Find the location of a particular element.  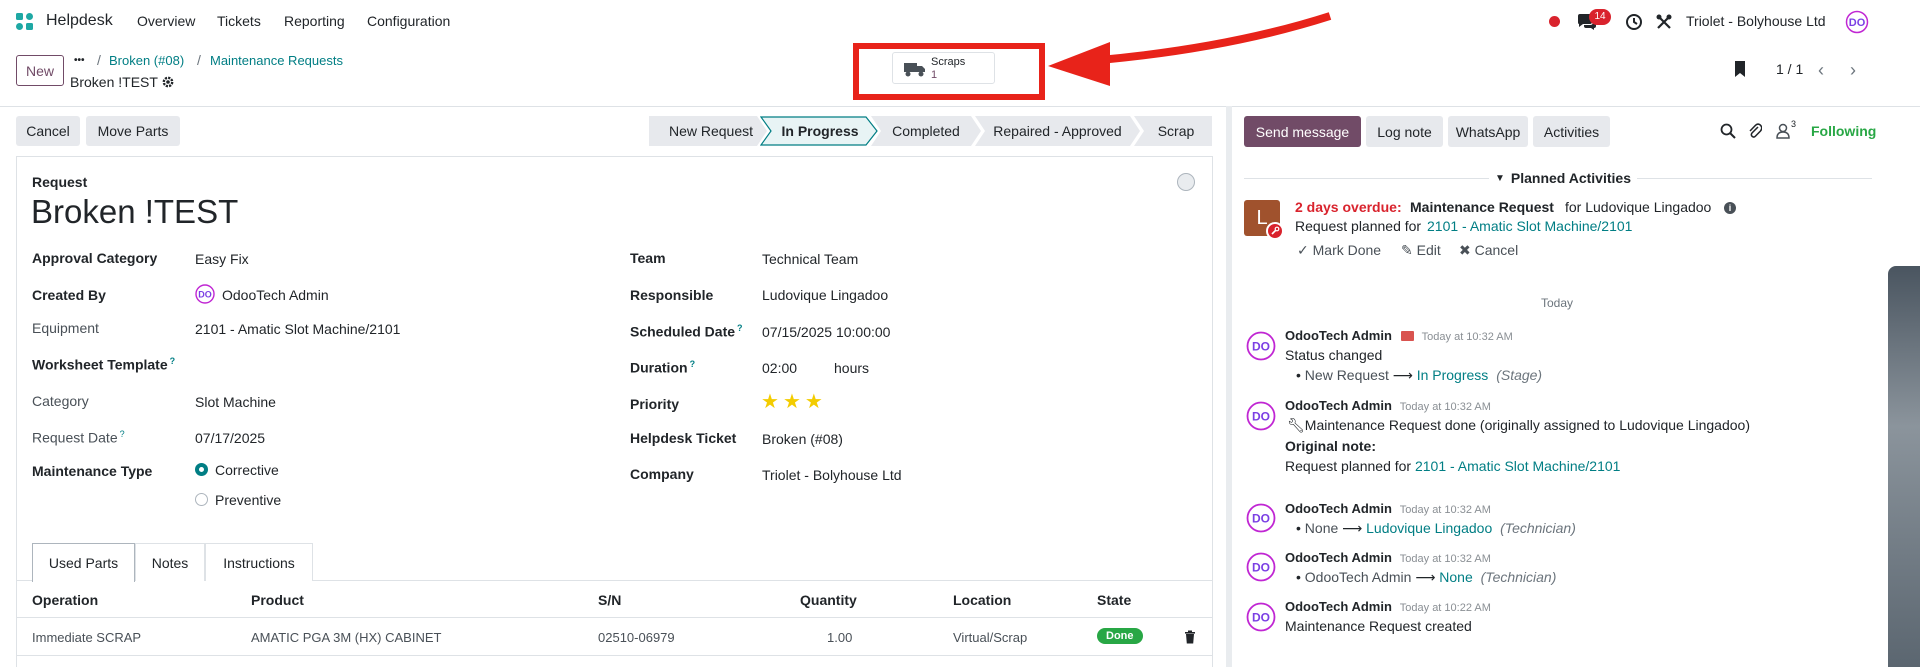

radio-preventive is located at coordinates (201, 499).